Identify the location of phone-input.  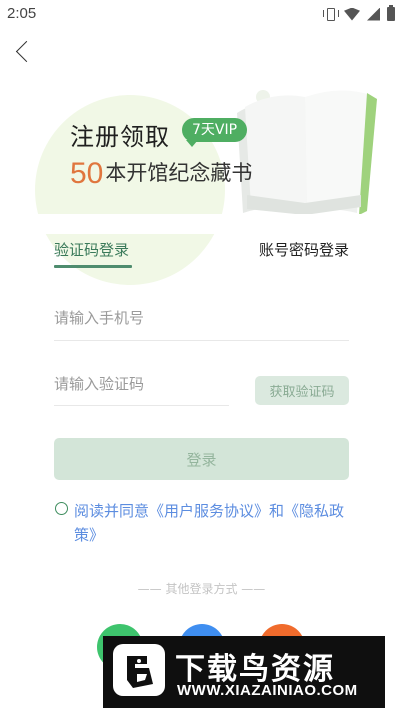
(201, 318).